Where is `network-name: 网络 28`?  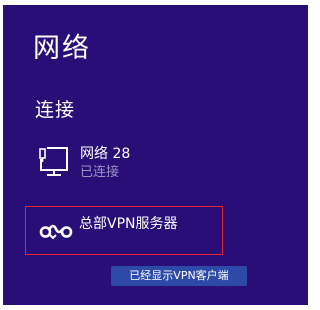 network-name: 网络 28 is located at coordinates (105, 154).